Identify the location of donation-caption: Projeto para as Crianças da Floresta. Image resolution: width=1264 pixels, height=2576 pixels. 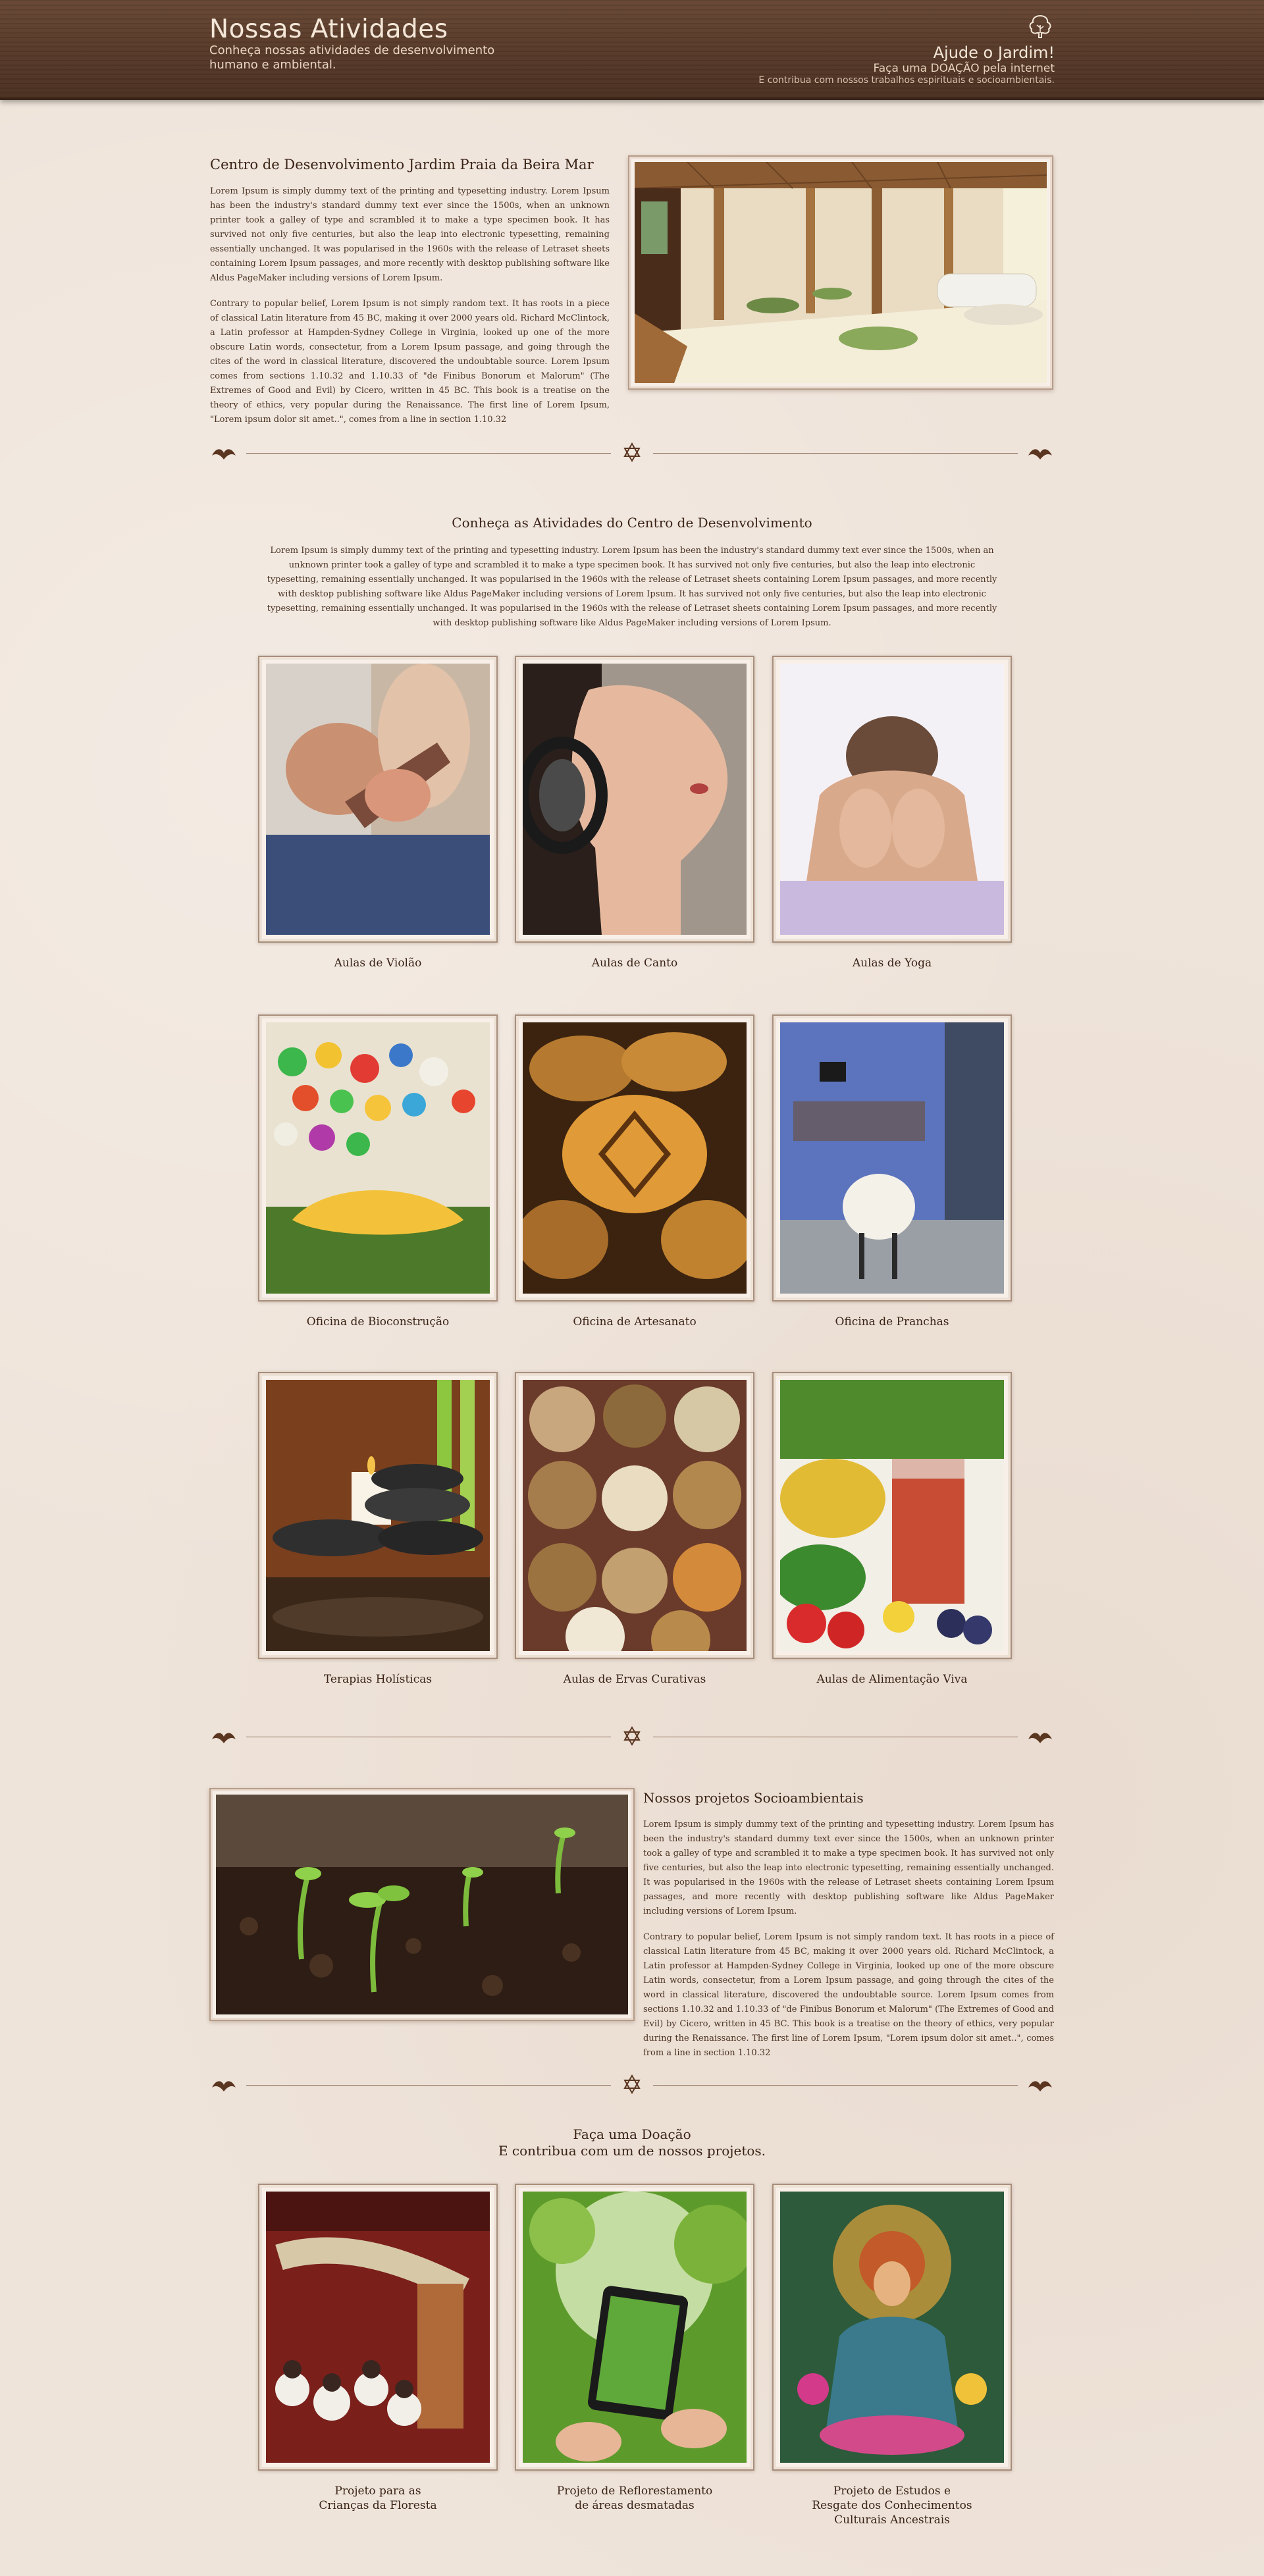
(378, 2498).